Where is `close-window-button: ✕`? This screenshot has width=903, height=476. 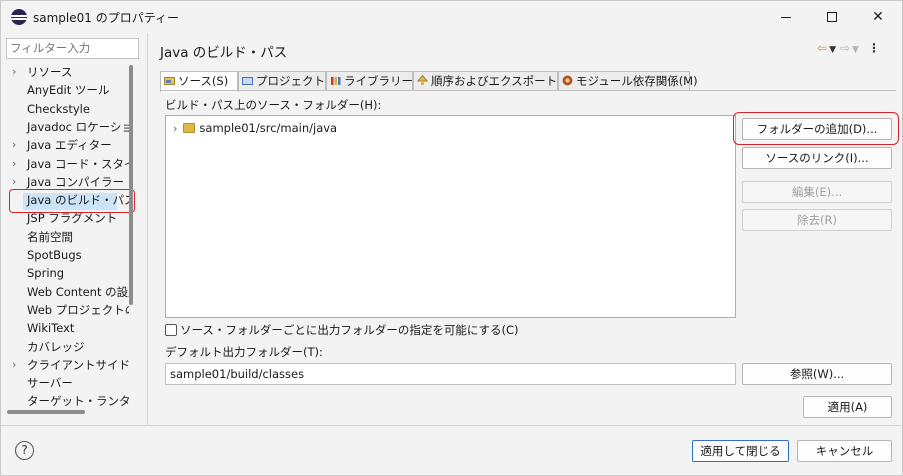 close-window-button: ✕ is located at coordinates (878, 17).